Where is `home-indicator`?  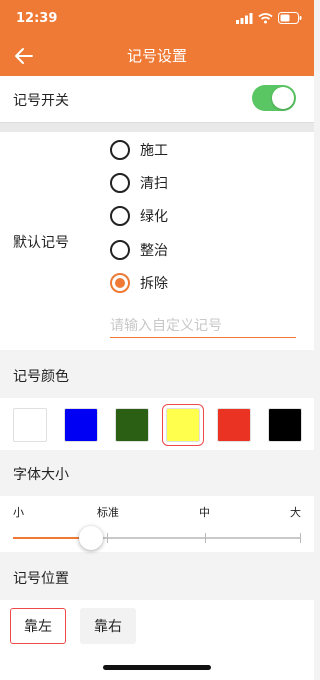
home-indicator is located at coordinates (157, 667).